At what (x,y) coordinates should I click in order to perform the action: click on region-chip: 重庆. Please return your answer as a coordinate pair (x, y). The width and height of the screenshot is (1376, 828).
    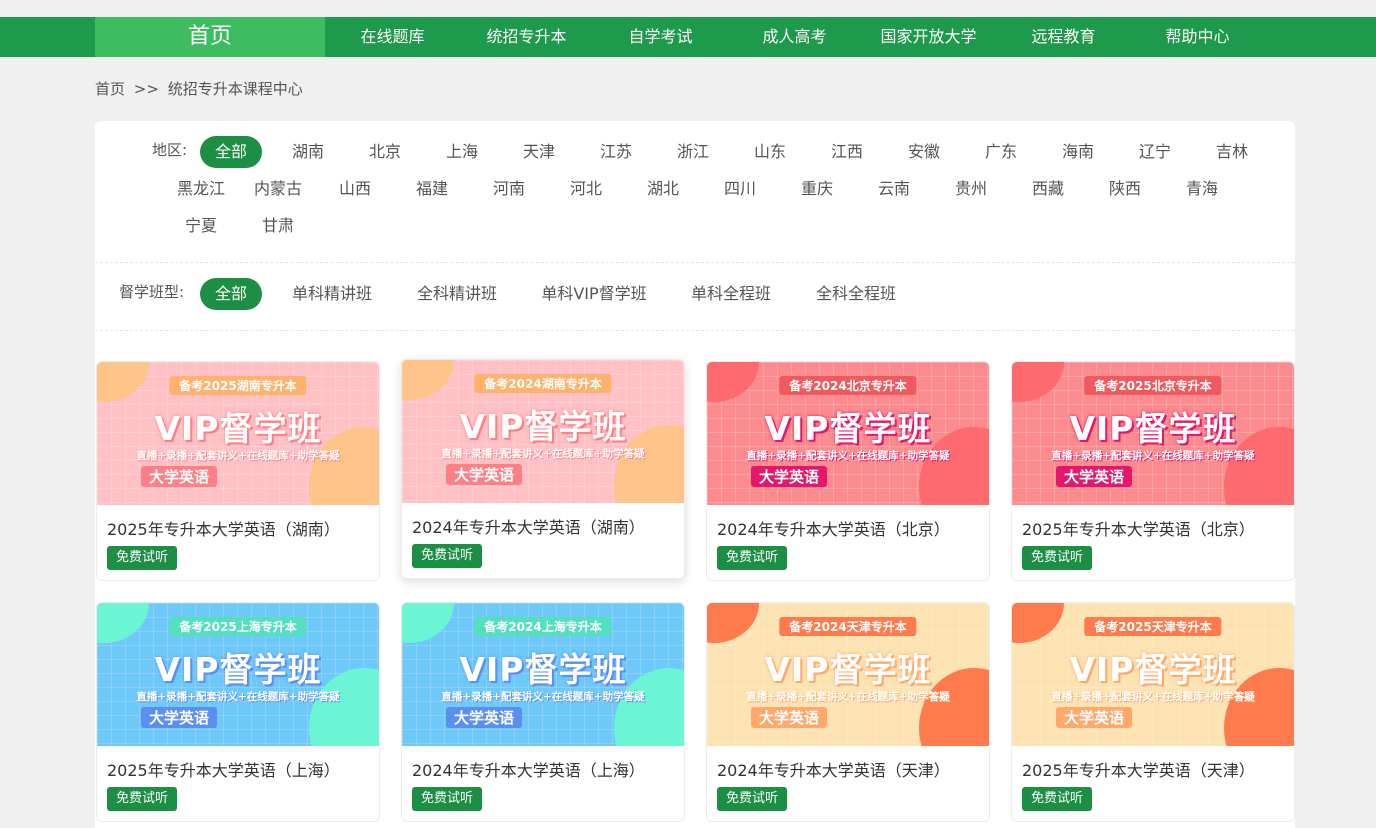
    Looking at the image, I should click on (817, 189).